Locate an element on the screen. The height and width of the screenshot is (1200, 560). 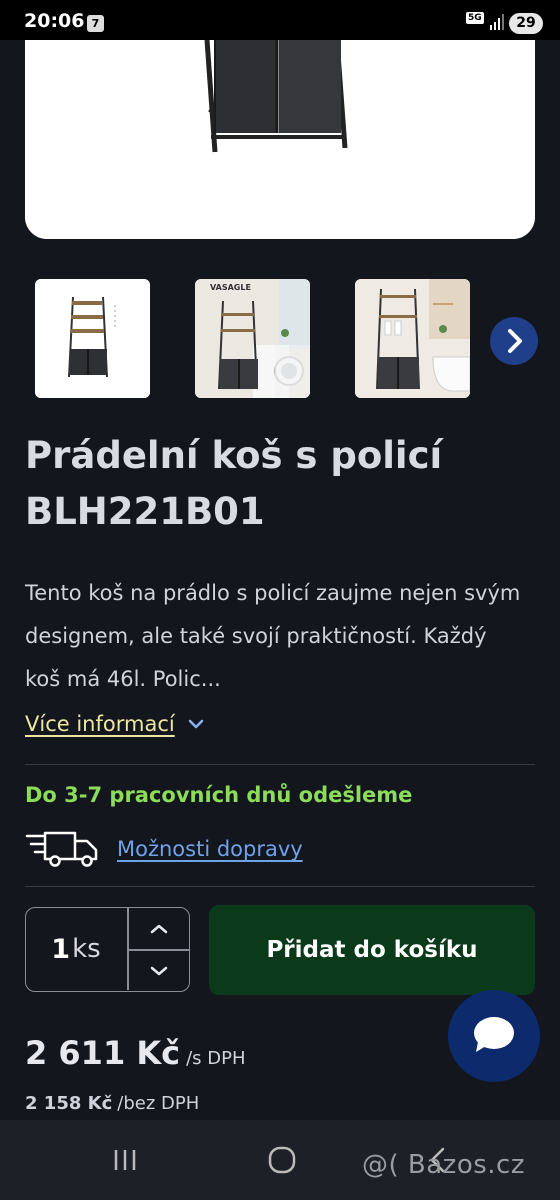
quantity-increase-button is located at coordinates (159, 929).